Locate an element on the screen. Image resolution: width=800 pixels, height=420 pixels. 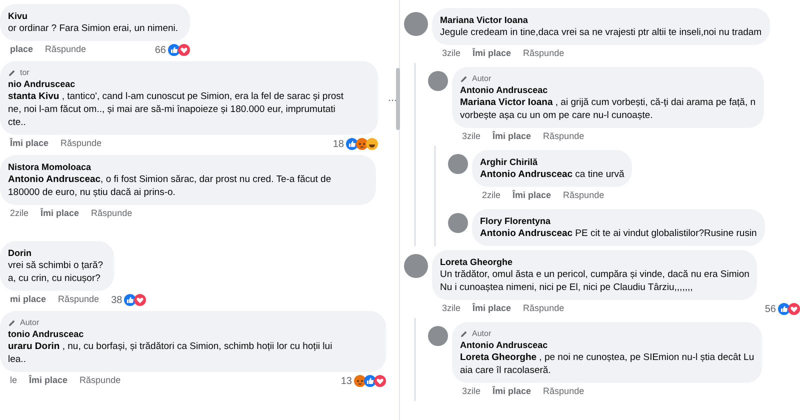
comment-text: Nu i cunoaștea nimeni, nici pe El, nici pe Claudiu Târziu,,,,,,, is located at coordinates (566, 287).